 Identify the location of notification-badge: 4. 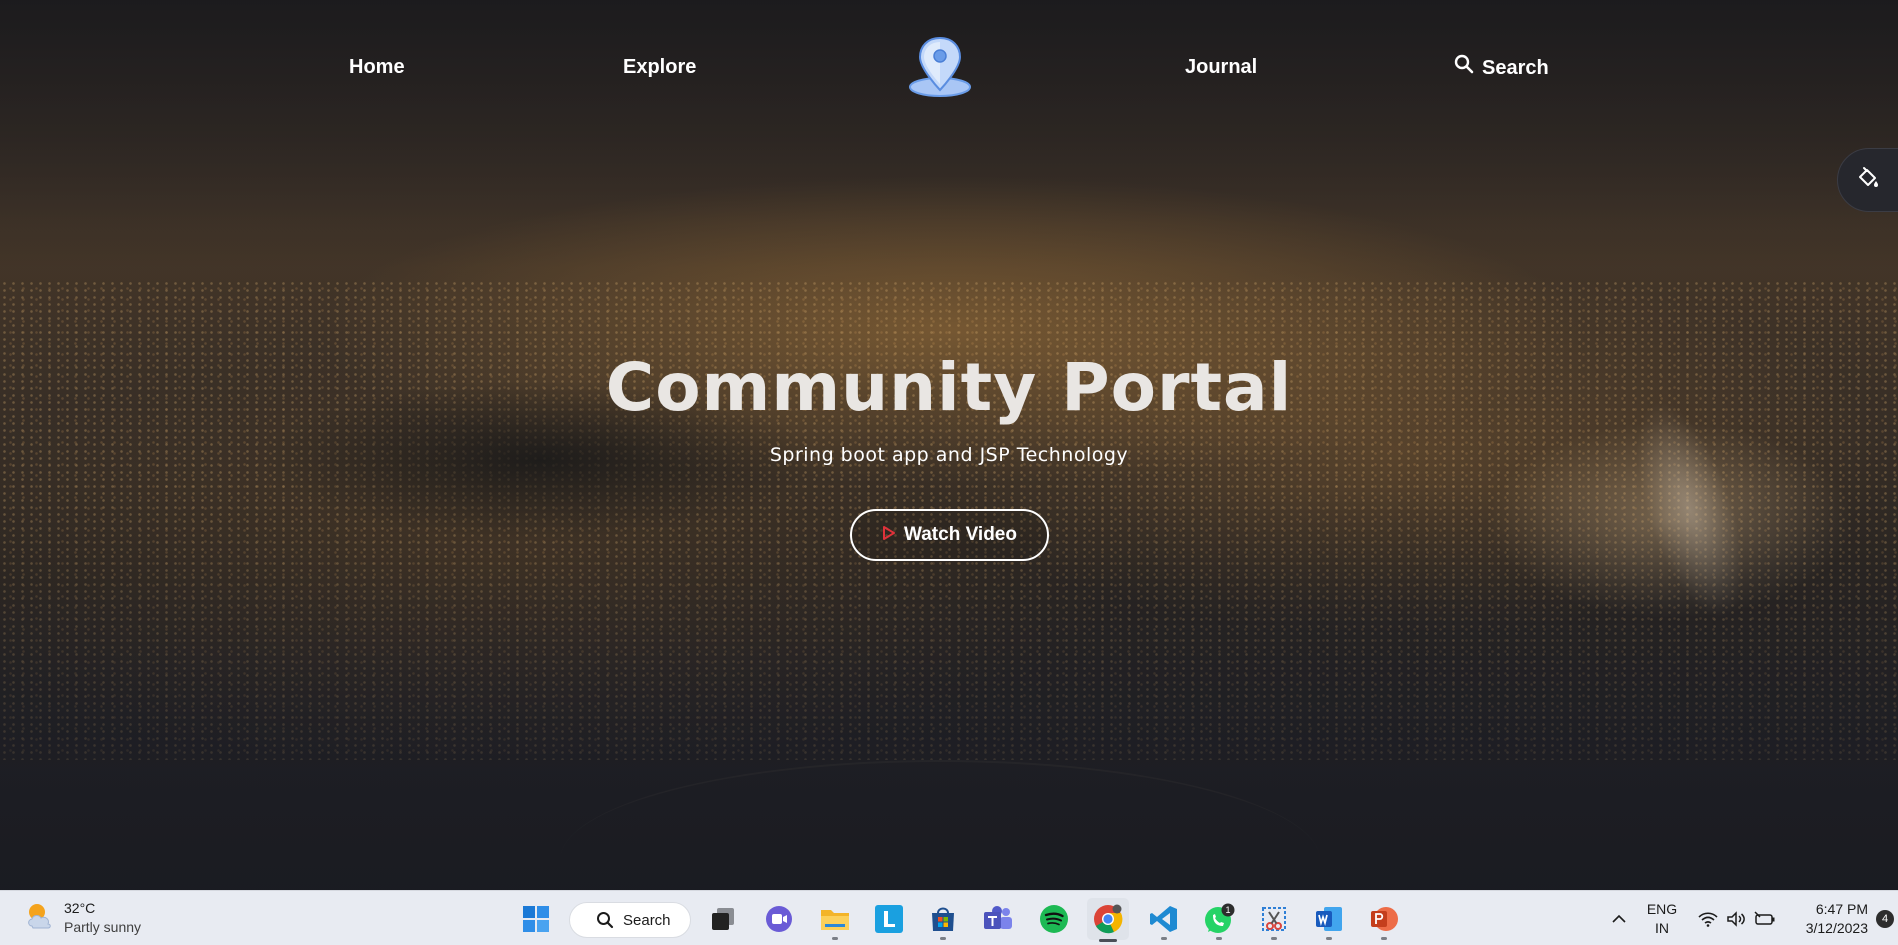
(1885, 919).